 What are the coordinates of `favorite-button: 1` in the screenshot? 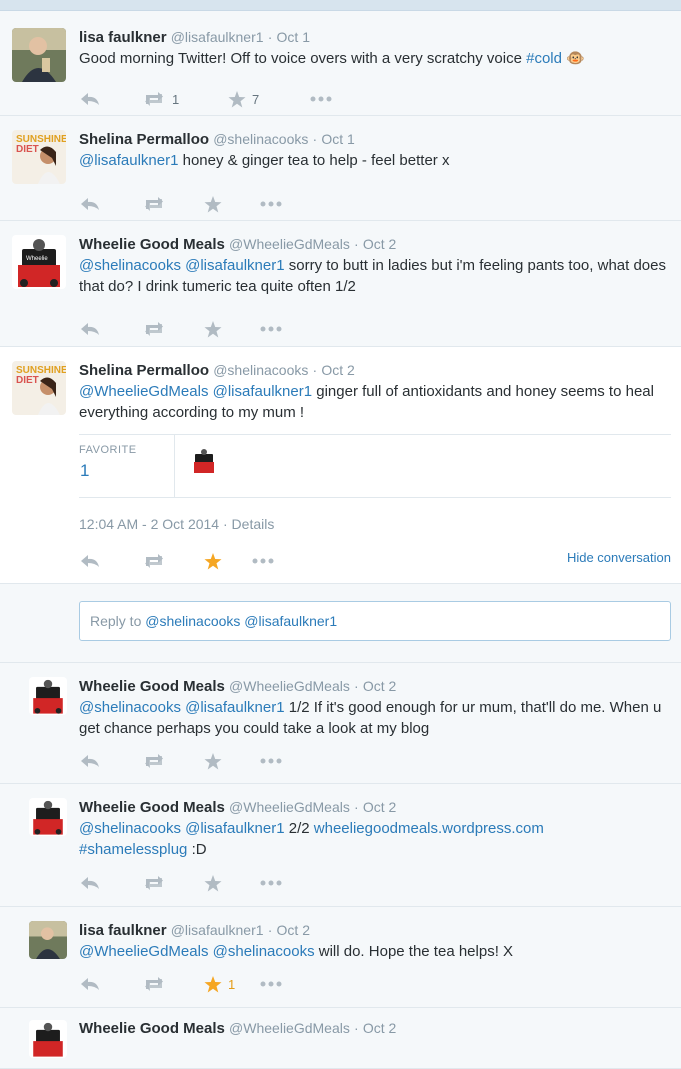 It's located at (232, 984).